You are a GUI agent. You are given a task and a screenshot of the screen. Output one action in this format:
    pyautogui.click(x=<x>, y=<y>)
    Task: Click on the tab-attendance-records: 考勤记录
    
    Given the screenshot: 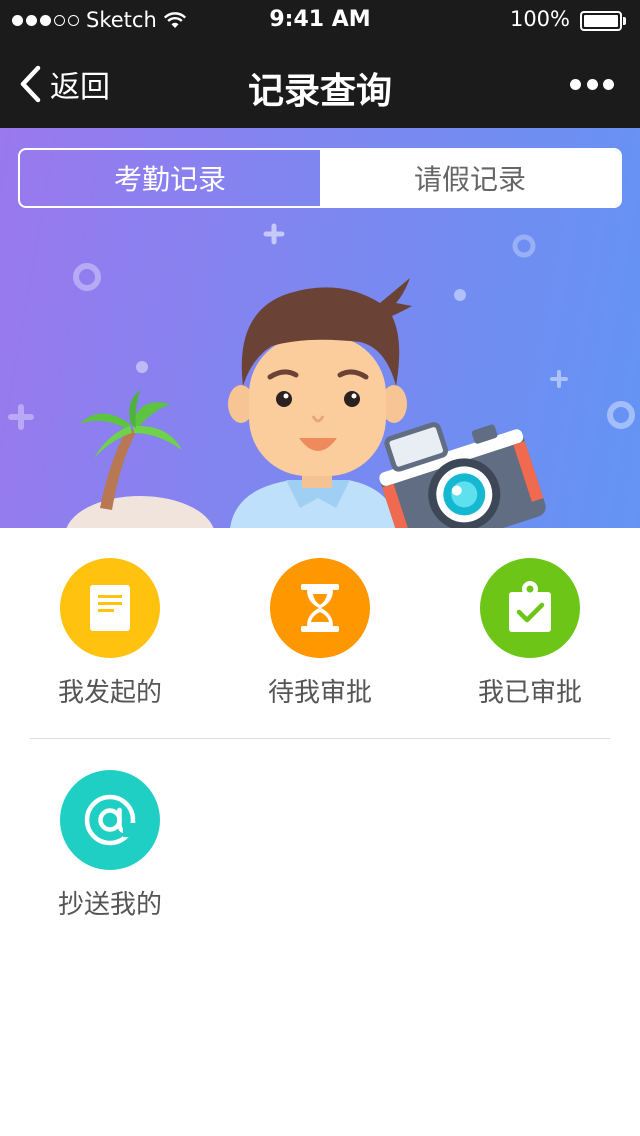 What is the action you would take?
    pyautogui.click(x=170, y=178)
    